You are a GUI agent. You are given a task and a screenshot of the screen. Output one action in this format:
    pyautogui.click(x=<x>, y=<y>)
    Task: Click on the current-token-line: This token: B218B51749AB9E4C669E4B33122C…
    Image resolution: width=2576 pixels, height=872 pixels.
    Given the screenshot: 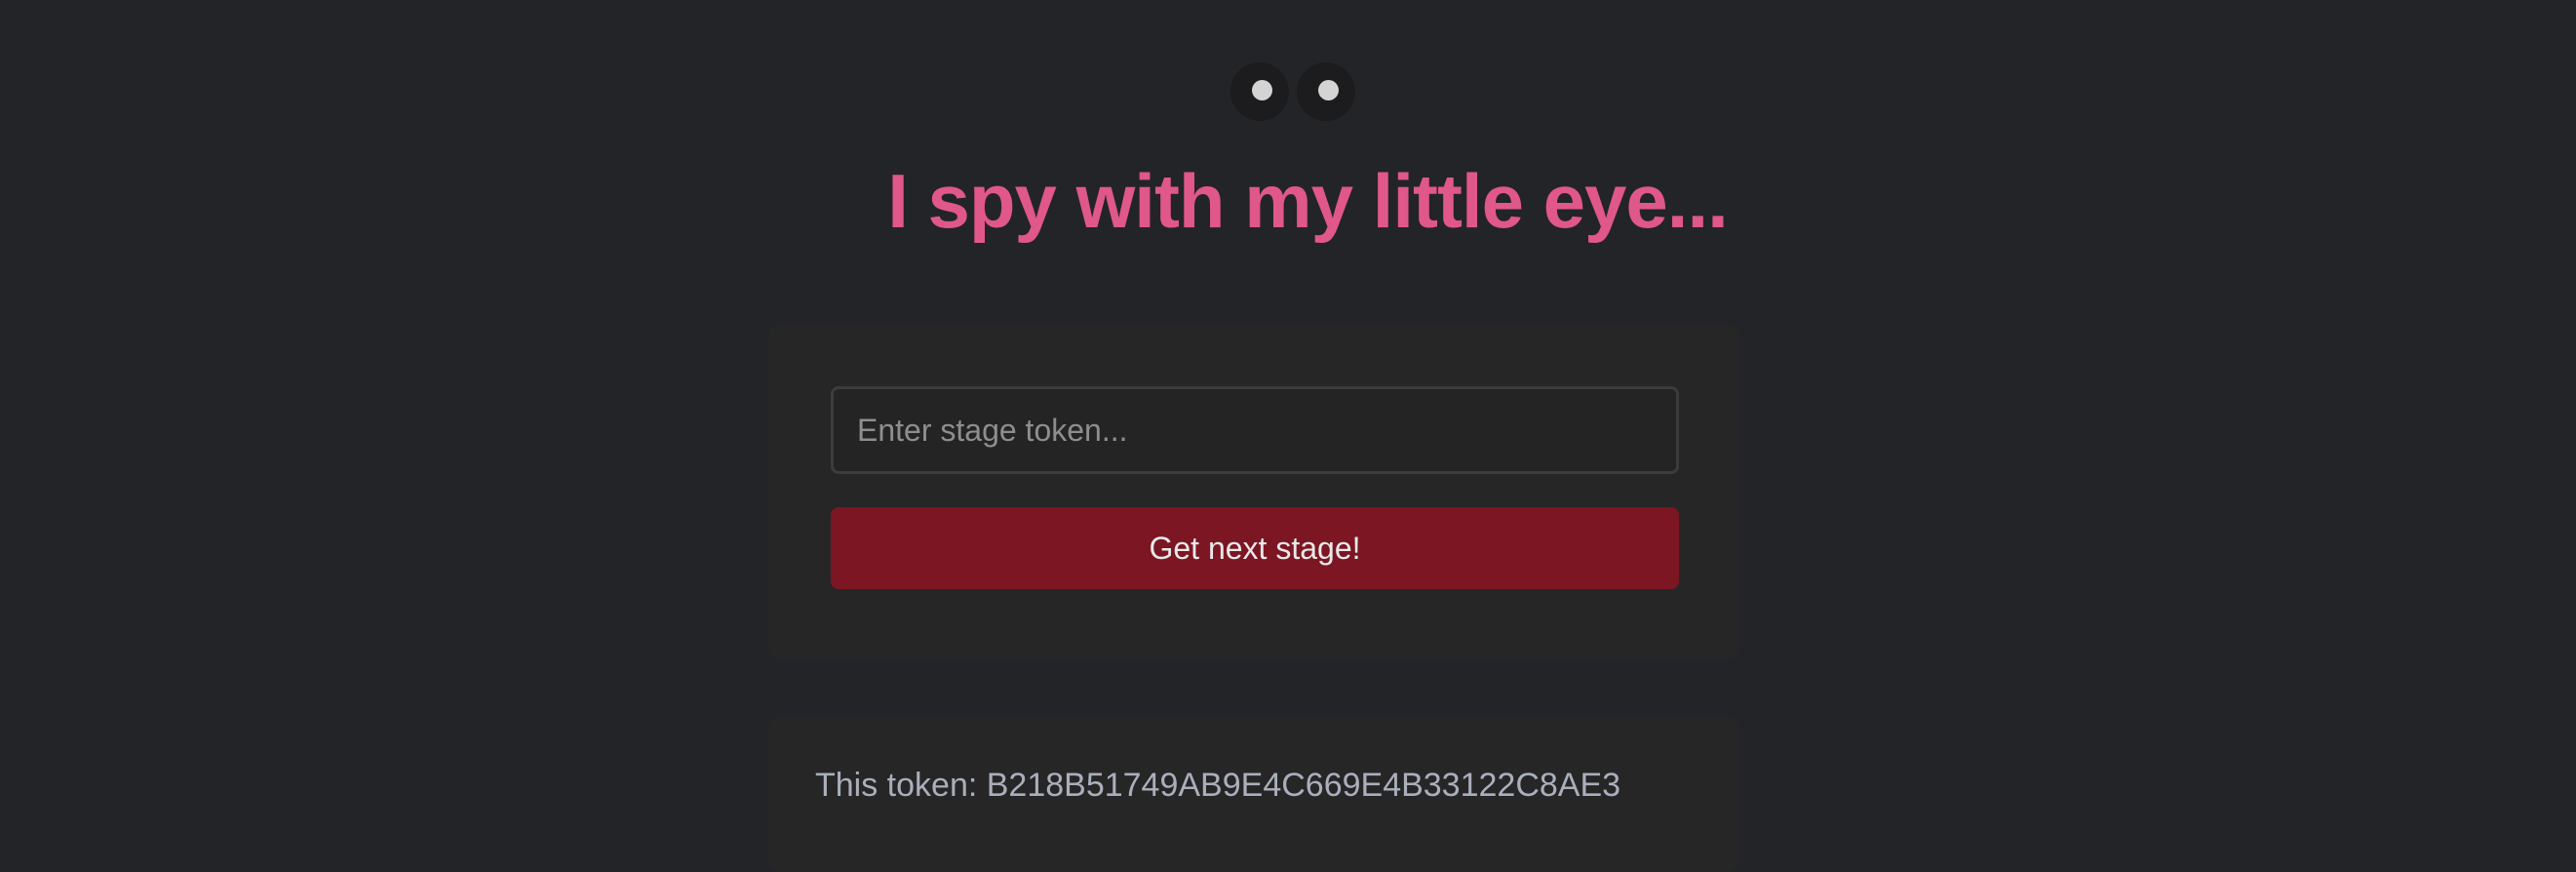 What is the action you would take?
    pyautogui.click(x=1217, y=786)
    